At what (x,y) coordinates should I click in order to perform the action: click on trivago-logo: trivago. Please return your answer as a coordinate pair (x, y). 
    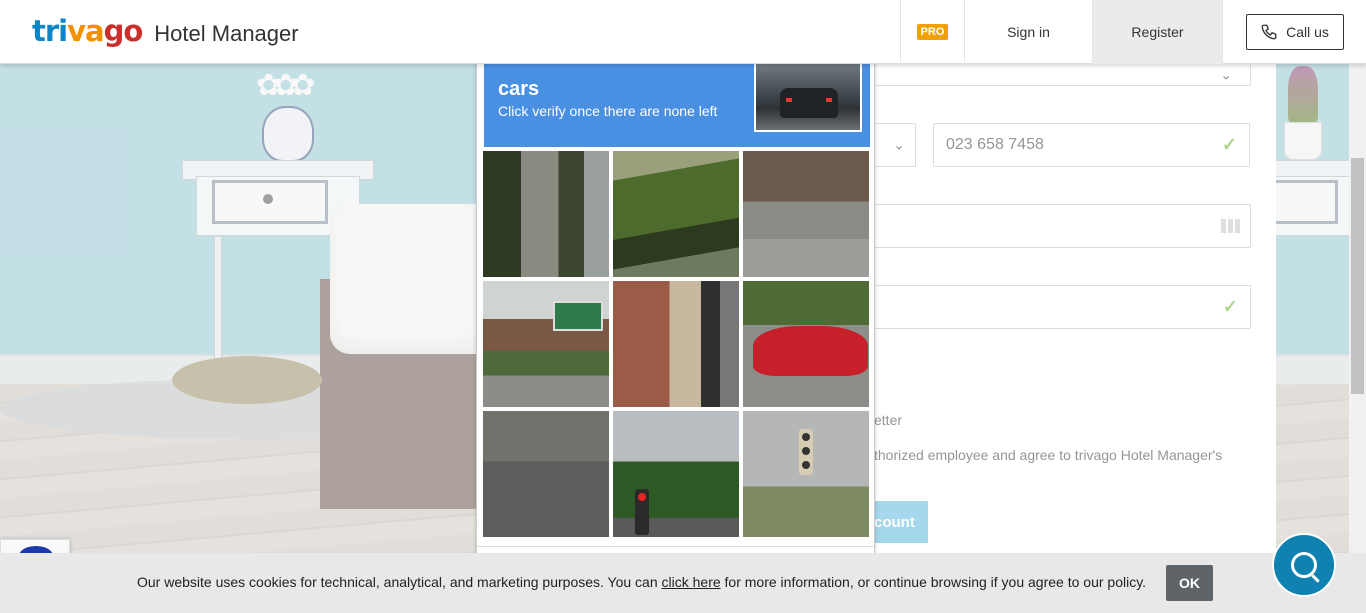
    Looking at the image, I should click on (87, 31).